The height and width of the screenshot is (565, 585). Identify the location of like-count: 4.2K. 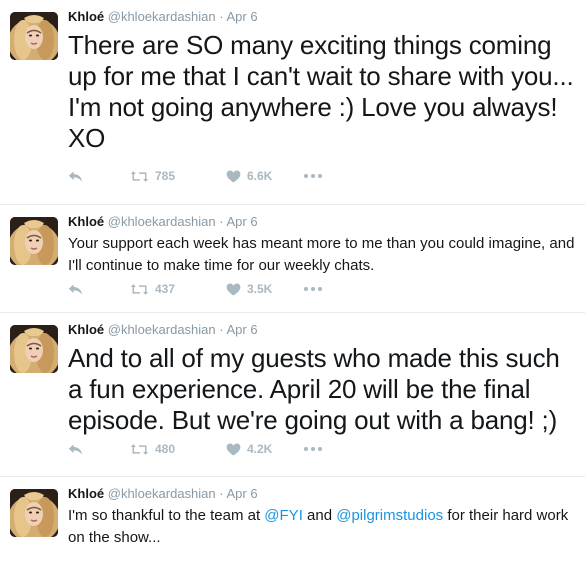
(260, 449).